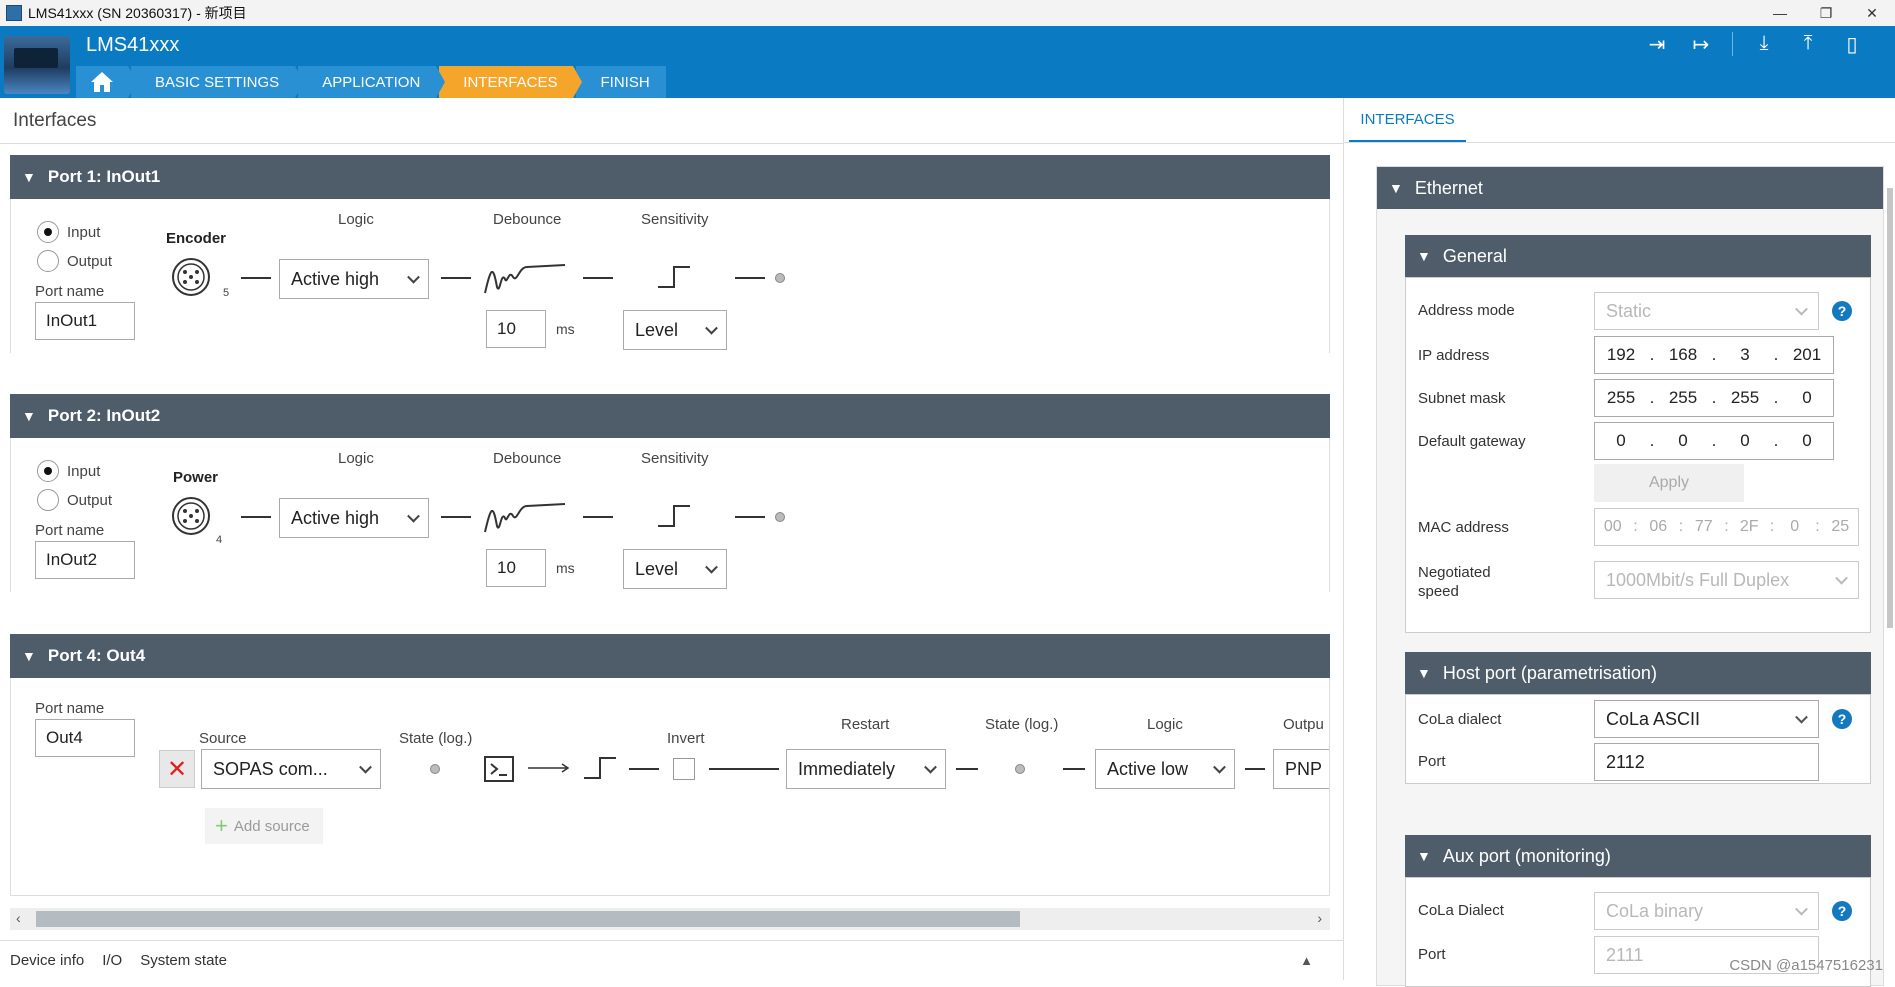 This screenshot has width=1895, height=987. What do you see at coordinates (218, 82) in the screenshot?
I see `nav-basic-settings: BASIC SETTINGS` at bounding box center [218, 82].